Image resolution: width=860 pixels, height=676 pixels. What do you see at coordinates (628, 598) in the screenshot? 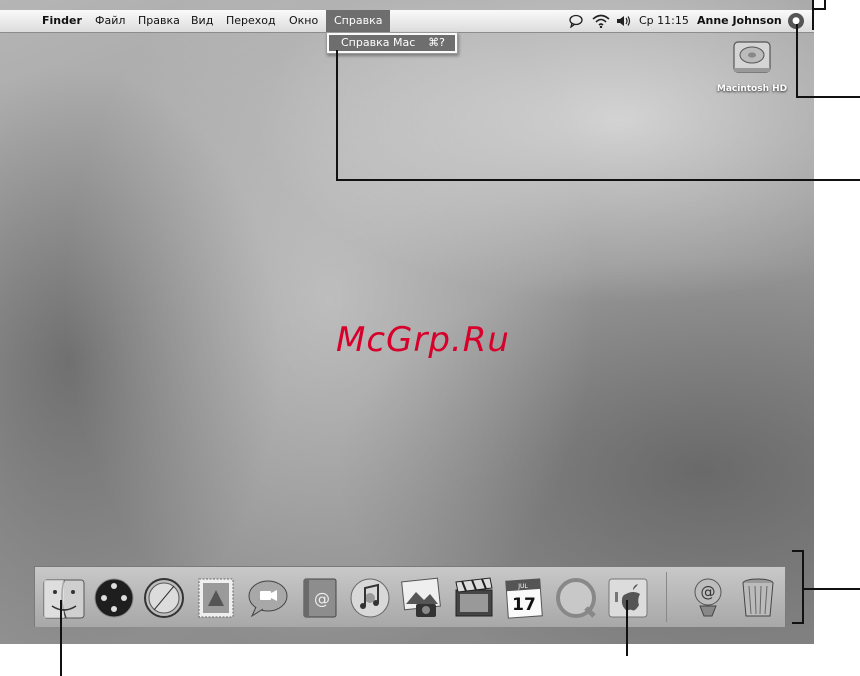
I see `system-preferences-icon` at bounding box center [628, 598].